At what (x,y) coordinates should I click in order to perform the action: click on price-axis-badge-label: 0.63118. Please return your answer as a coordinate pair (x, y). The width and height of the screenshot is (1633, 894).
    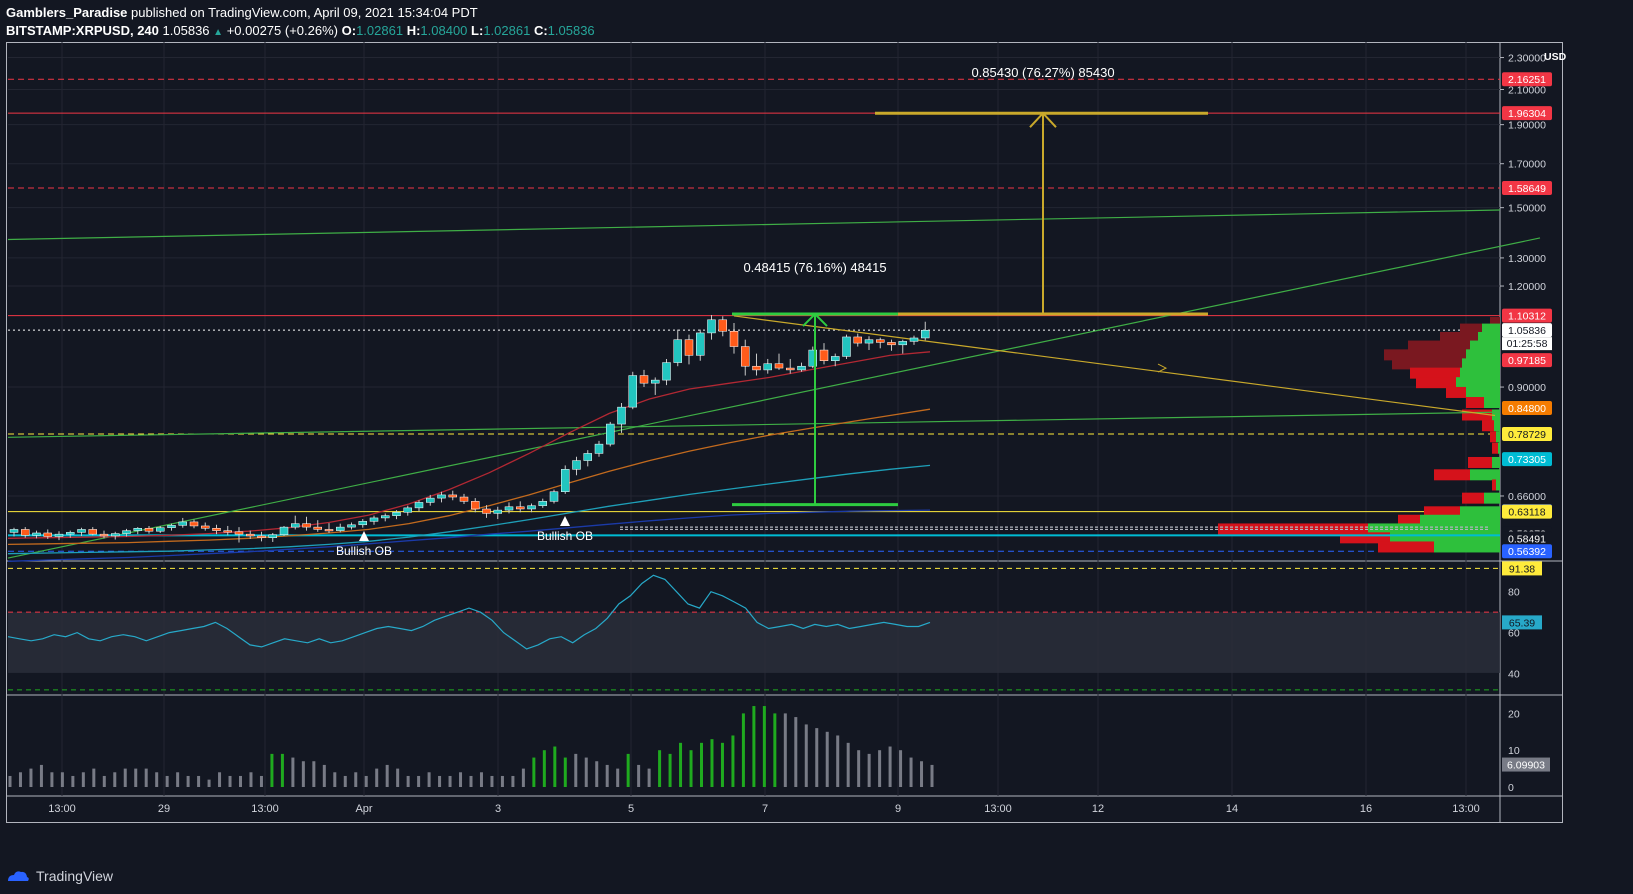
    Looking at the image, I should click on (1526, 513).